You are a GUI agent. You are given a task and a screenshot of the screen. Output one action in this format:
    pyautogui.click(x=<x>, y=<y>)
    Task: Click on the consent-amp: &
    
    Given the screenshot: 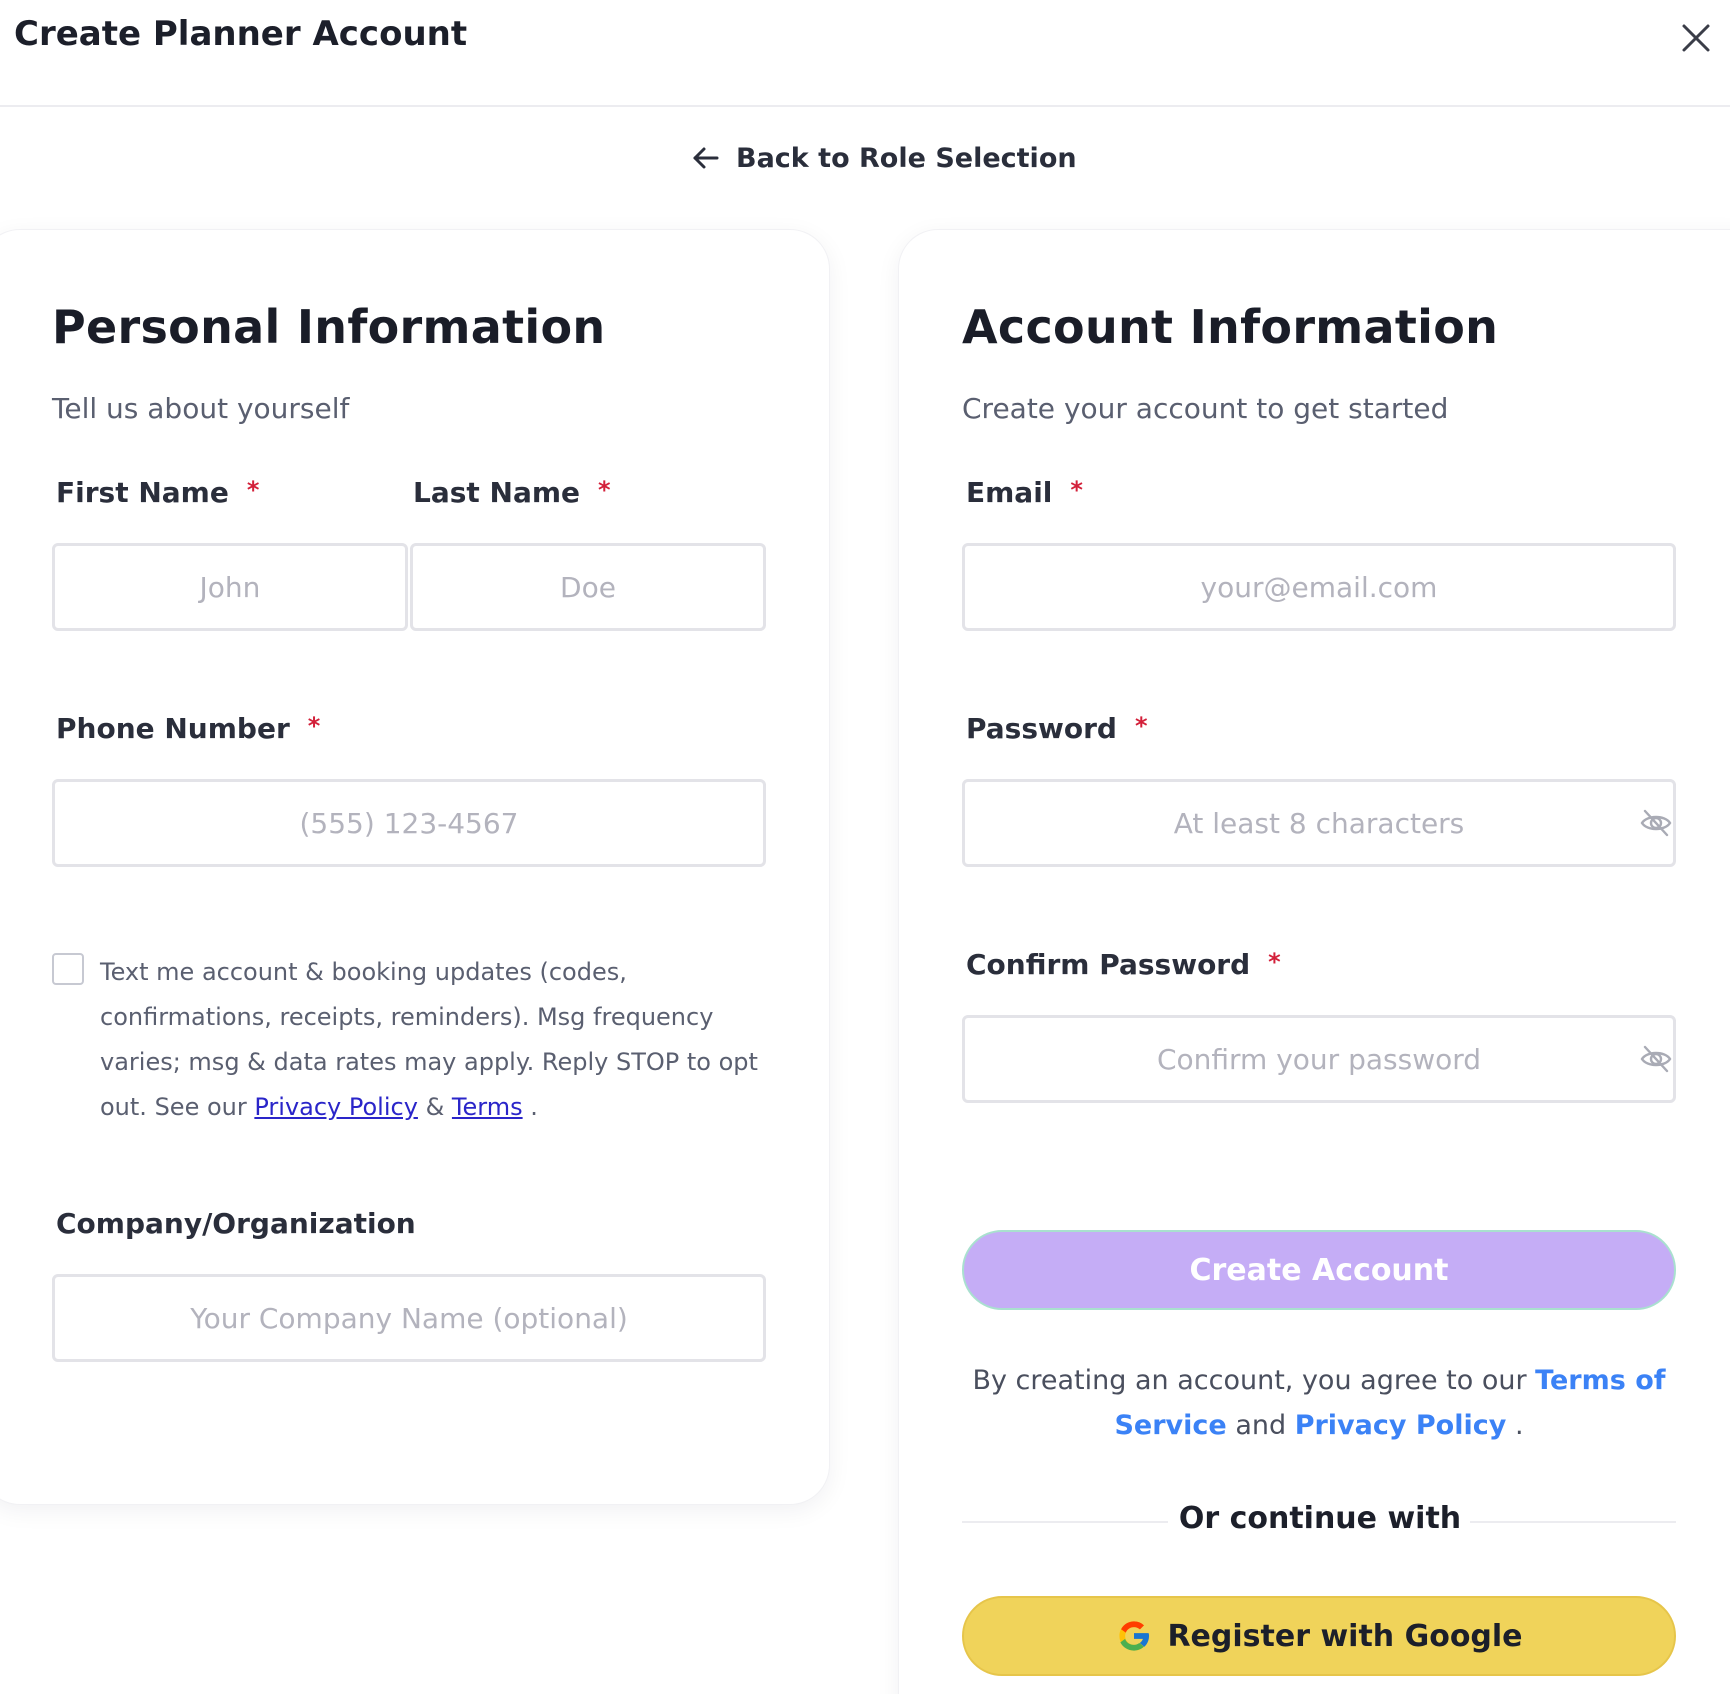 What is the action you would take?
    pyautogui.click(x=435, y=1107)
    